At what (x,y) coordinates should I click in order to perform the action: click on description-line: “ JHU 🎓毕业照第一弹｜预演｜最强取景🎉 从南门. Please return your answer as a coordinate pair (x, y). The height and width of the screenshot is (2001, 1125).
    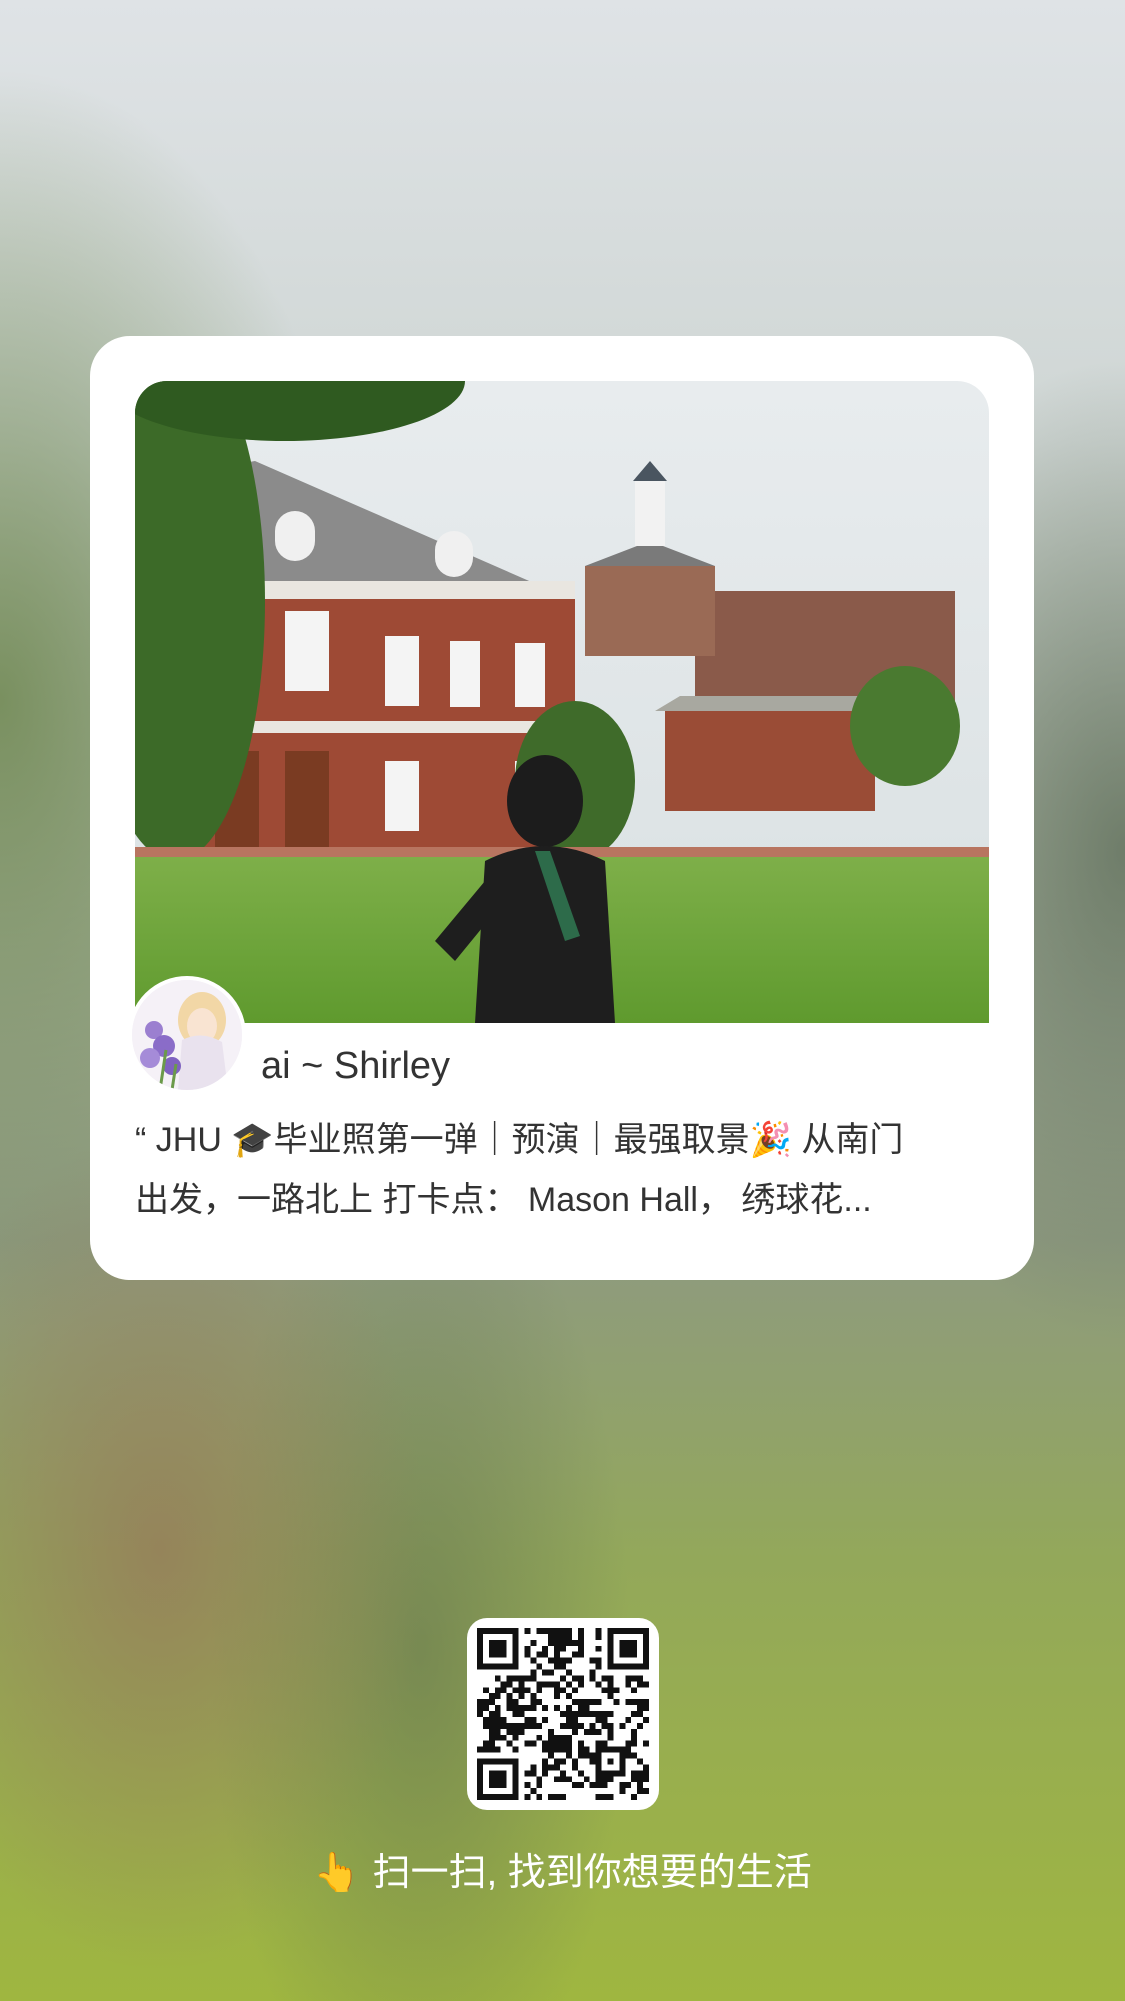
    Looking at the image, I should click on (519, 1140).